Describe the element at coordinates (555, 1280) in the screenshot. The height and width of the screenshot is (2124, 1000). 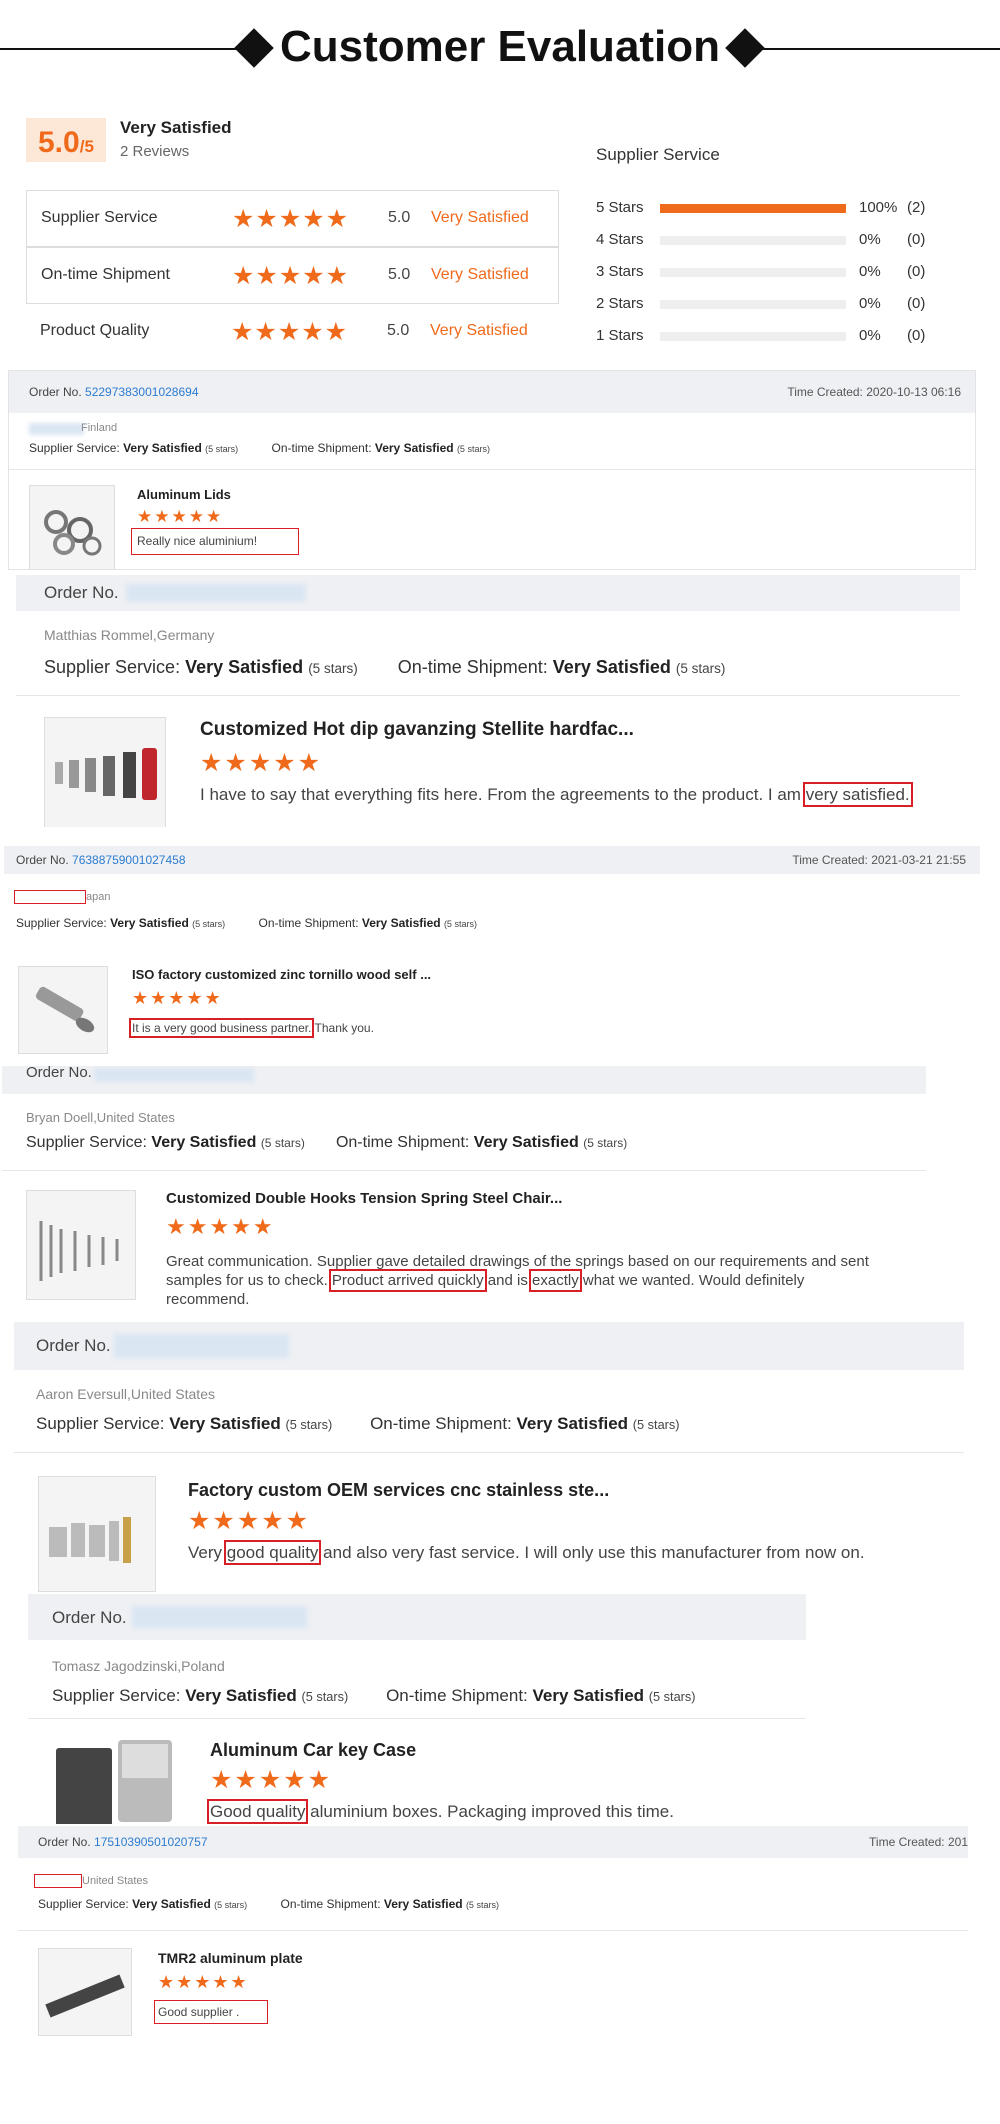
I see `comment-highlight: exactly` at that location.